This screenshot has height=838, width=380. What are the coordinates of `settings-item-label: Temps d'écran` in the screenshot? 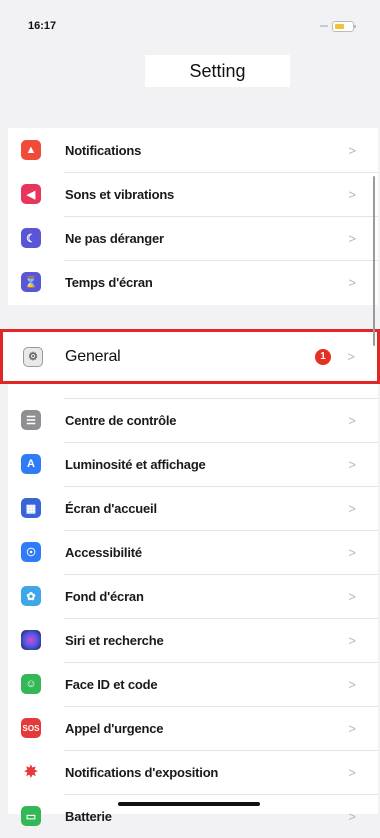 It's located at (109, 282).